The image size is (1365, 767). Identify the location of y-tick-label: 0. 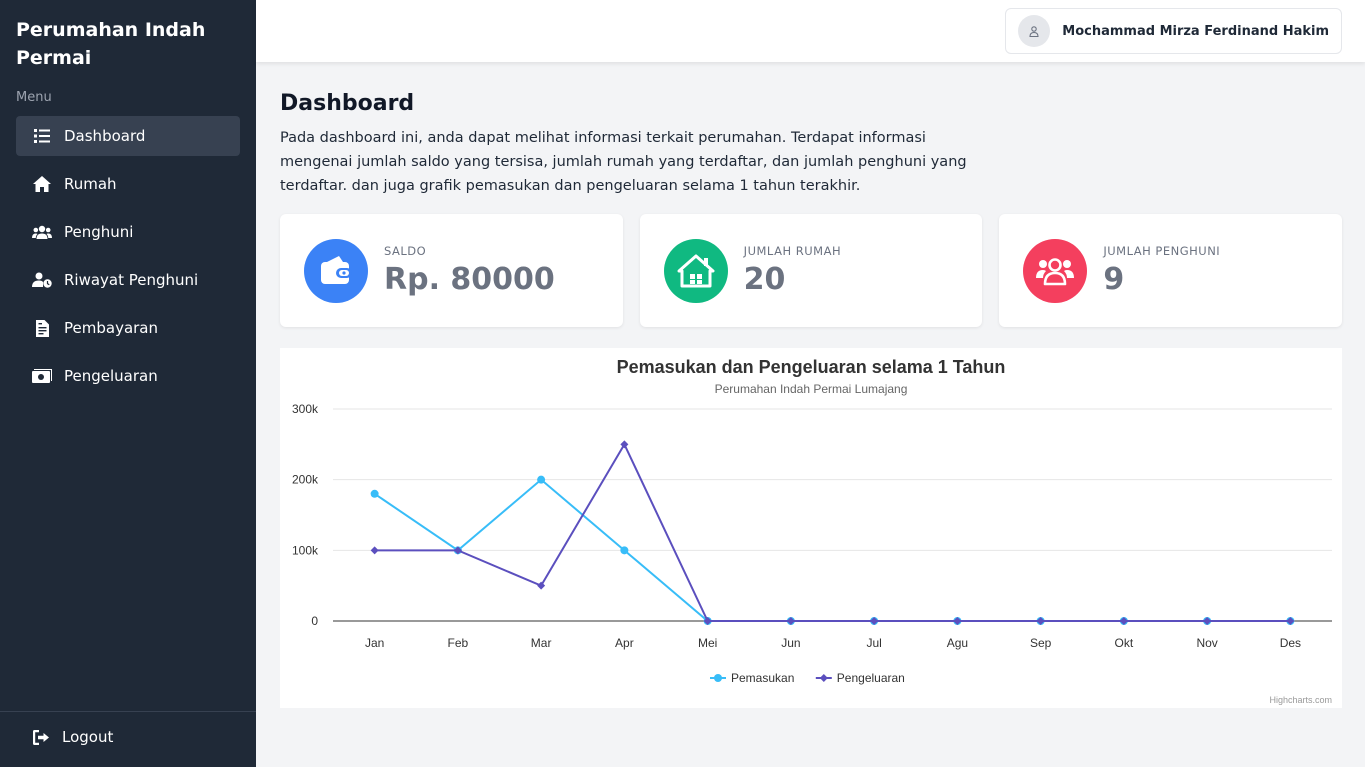
(314, 621).